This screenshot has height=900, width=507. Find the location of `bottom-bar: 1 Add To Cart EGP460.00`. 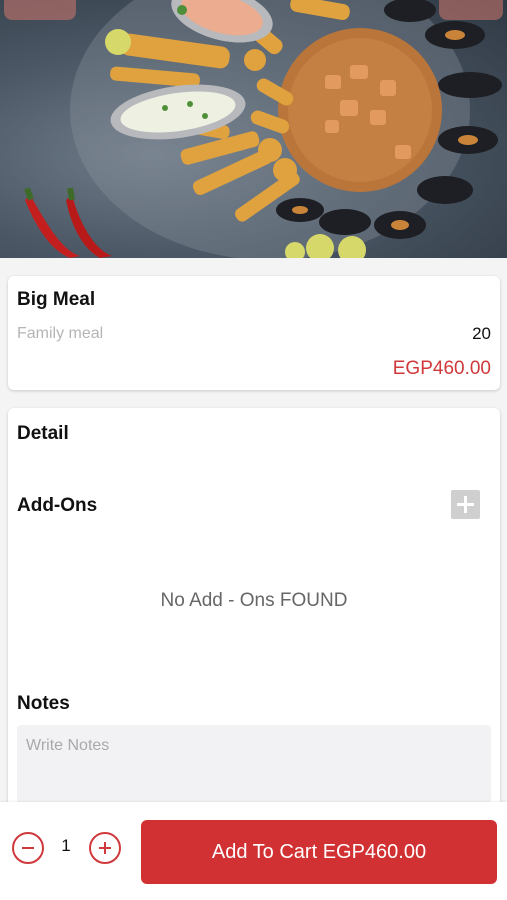

bottom-bar: 1 Add To Cart EGP460.00 is located at coordinates (253, 851).